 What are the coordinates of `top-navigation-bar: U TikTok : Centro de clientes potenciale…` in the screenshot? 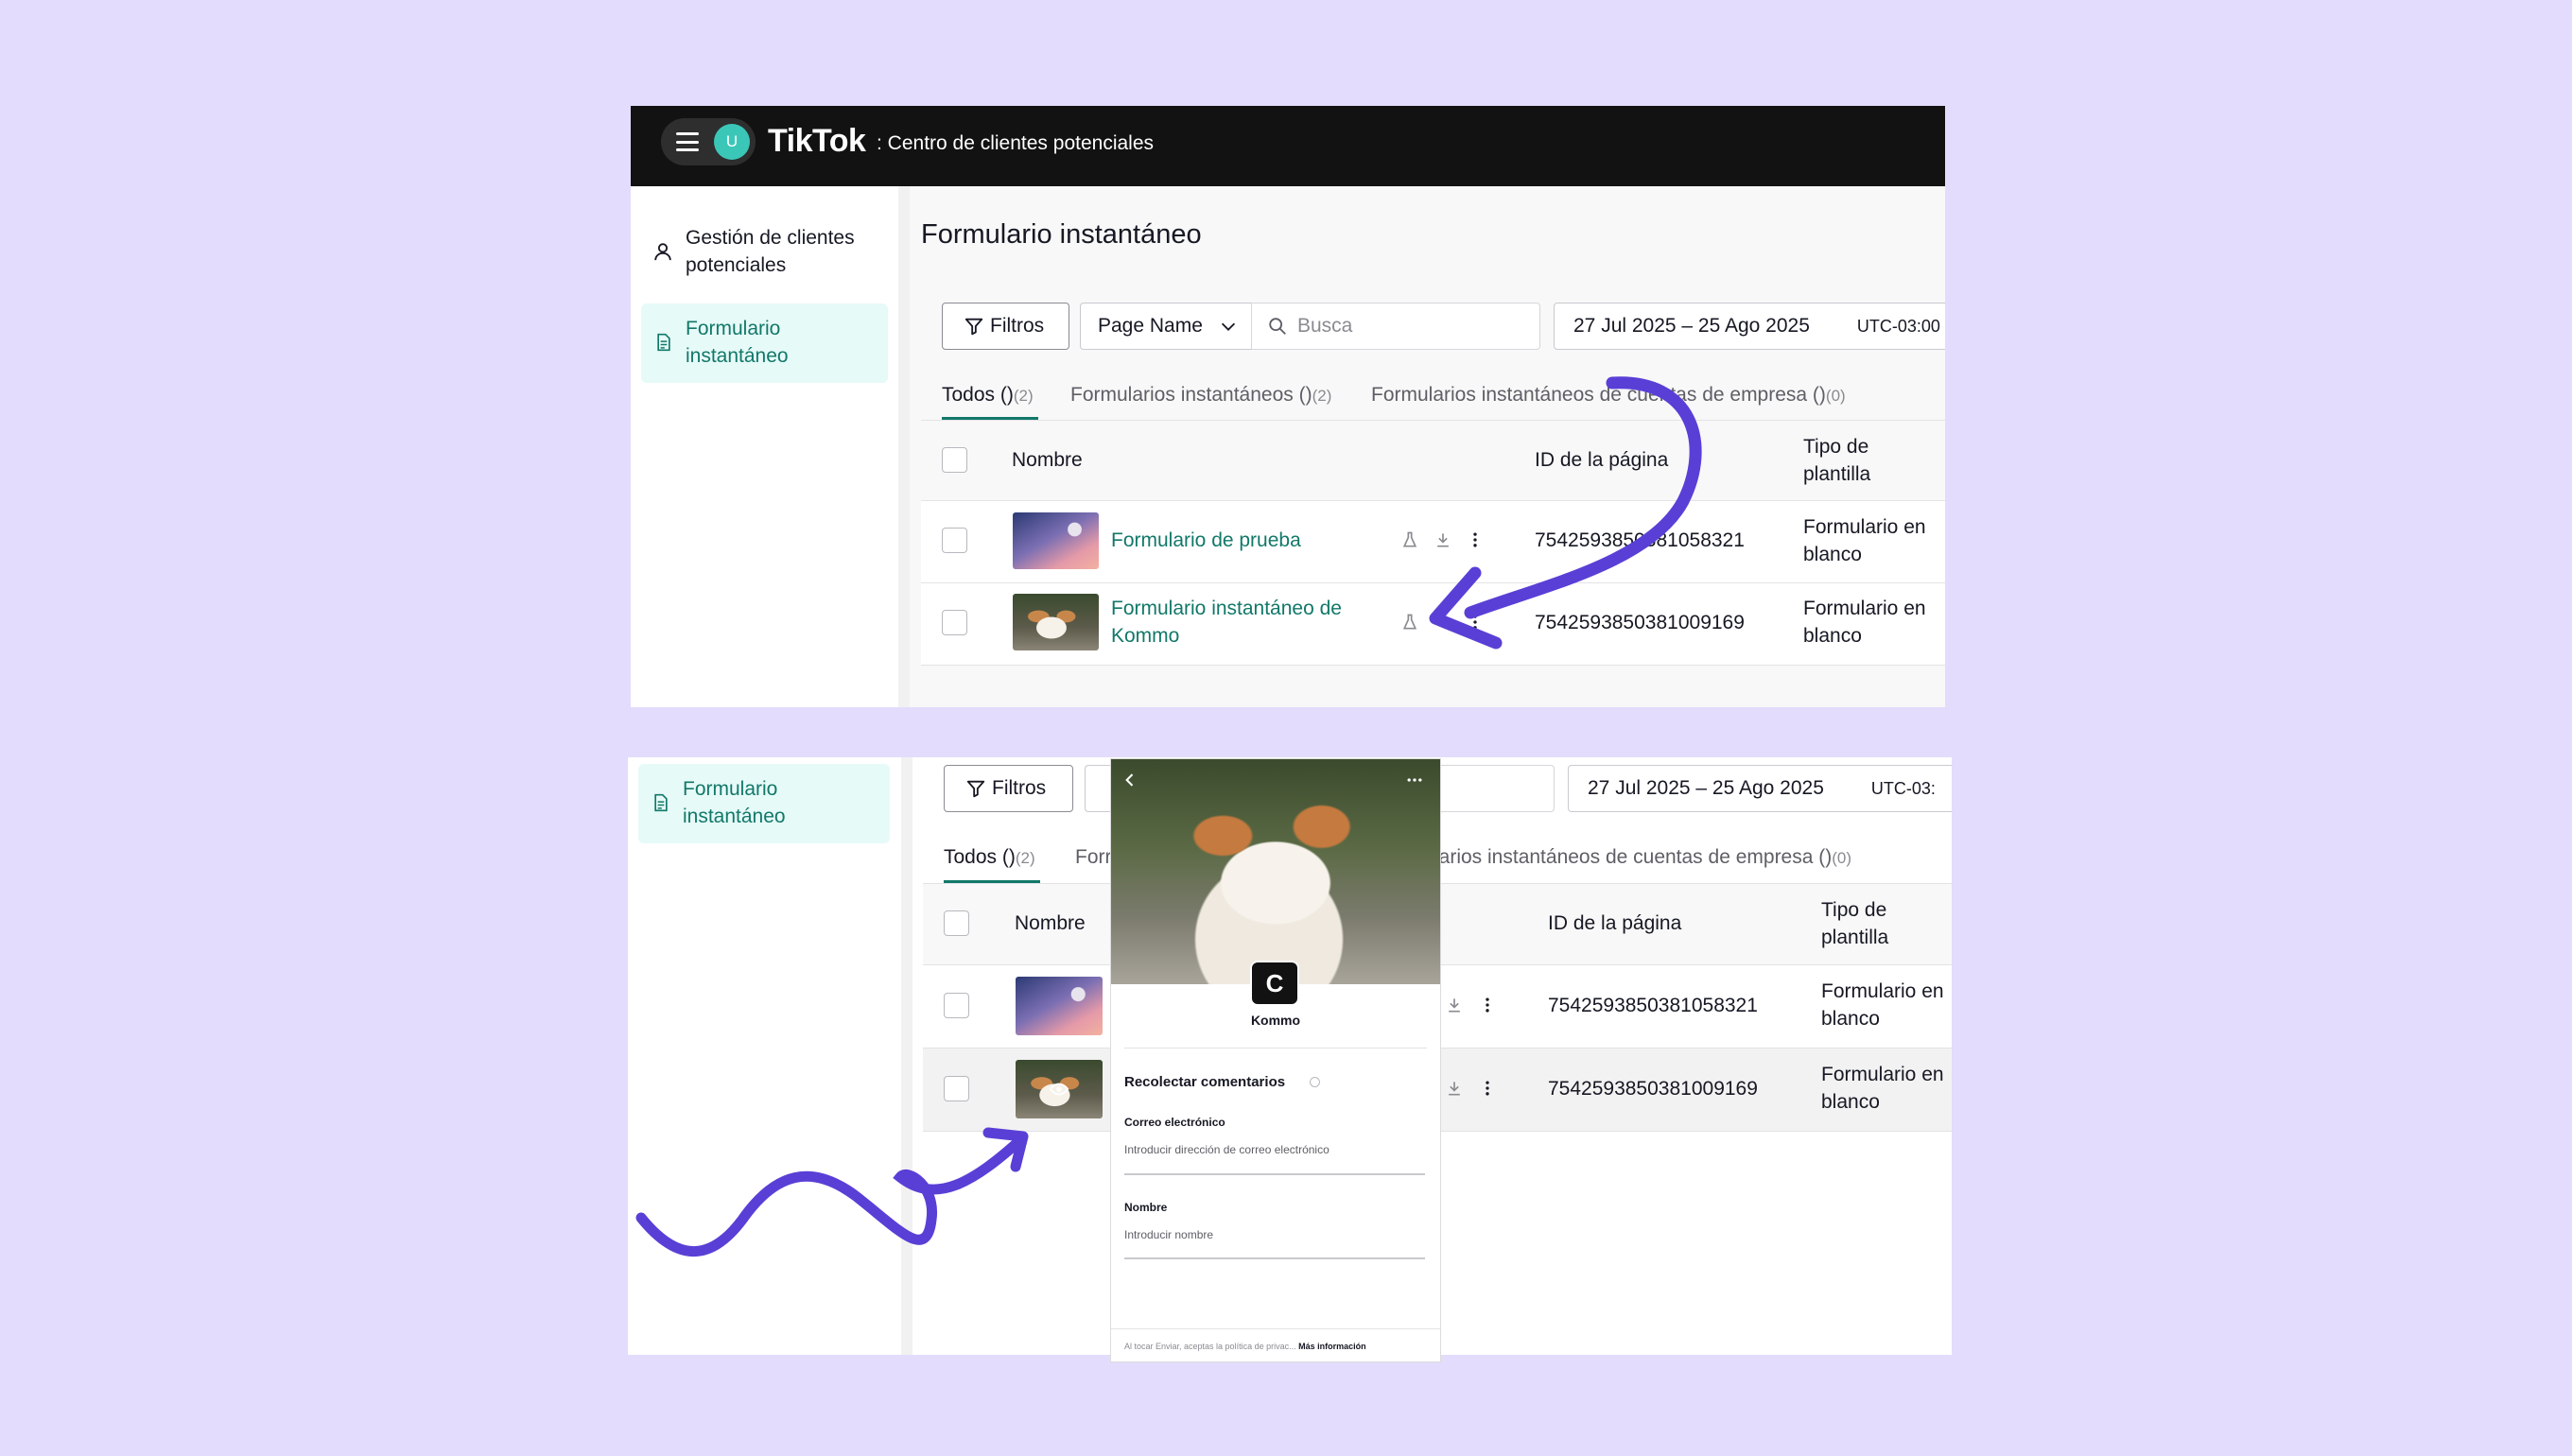 It's located at (1288, 146).